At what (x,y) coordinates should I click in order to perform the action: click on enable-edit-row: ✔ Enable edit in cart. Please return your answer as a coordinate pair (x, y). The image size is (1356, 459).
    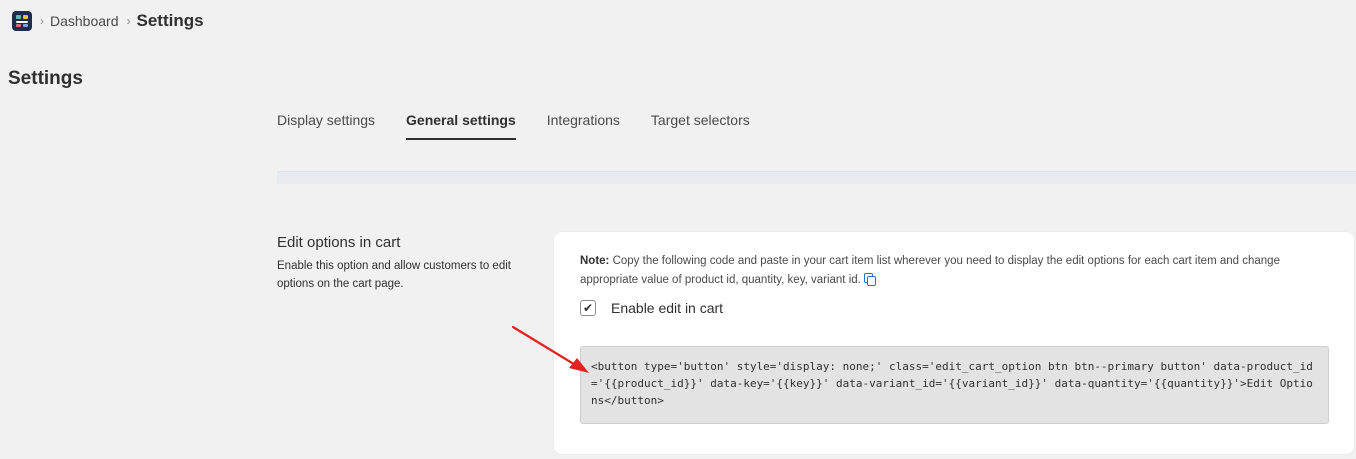
    Looking at the image, I should click on (651, 308).